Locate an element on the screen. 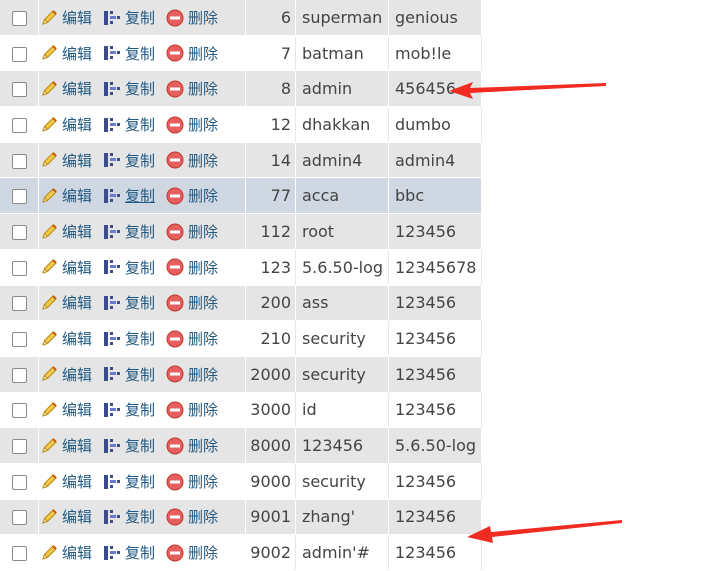 The height and width of the screenshot is (571, 707). cell-username: 5.6.50-log is located at coordinates (342, 267).